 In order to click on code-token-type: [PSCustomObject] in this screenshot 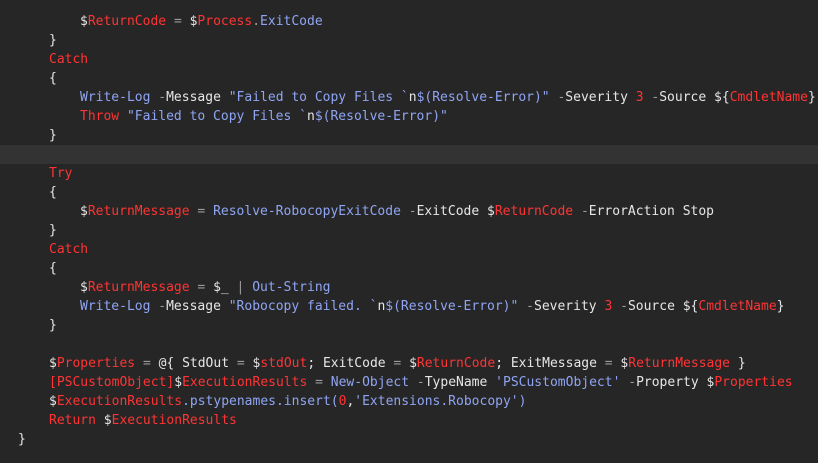, I will do `click(112, 382)`.